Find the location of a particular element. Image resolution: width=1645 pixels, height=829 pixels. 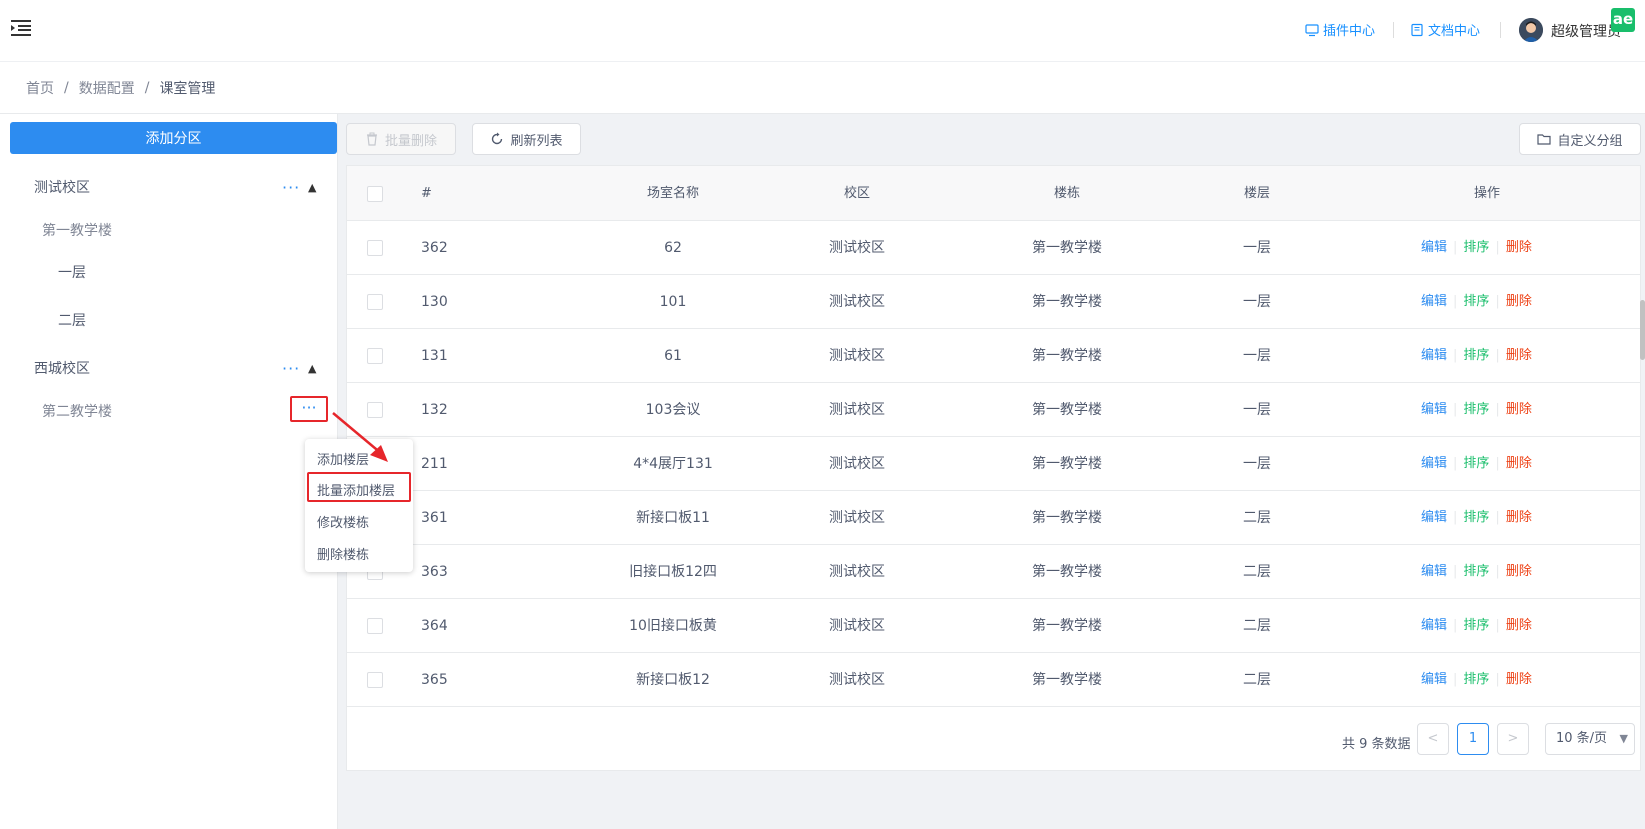

custom-group-label: 自定义分组 is located at coordinates (1590, 141).